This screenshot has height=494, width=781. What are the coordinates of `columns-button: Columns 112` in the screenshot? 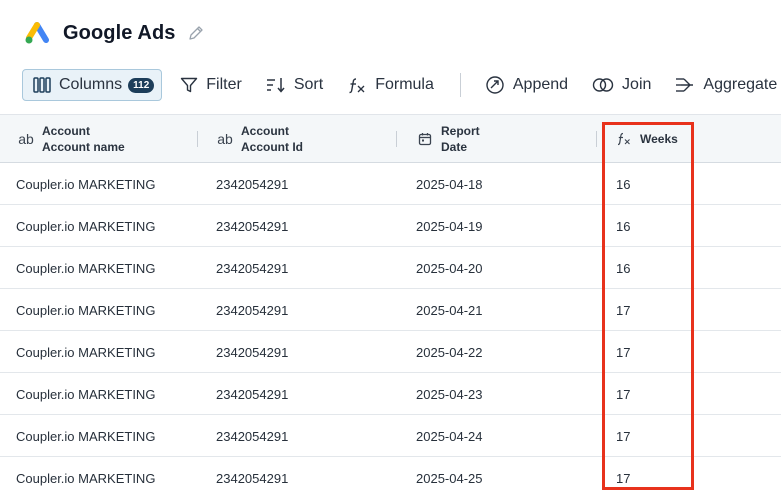 It's located at (92, 85).